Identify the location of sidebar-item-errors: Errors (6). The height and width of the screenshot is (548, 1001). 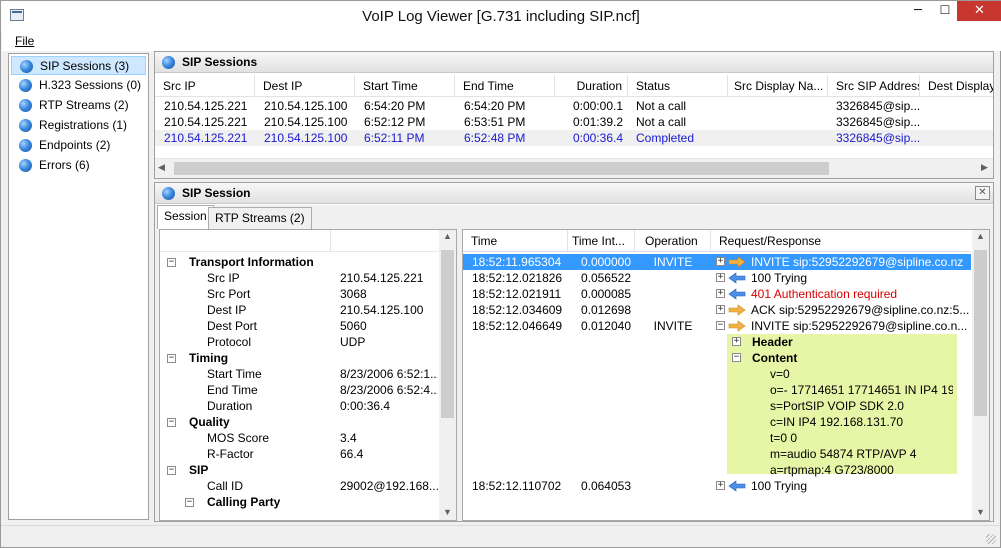
(78, 165).